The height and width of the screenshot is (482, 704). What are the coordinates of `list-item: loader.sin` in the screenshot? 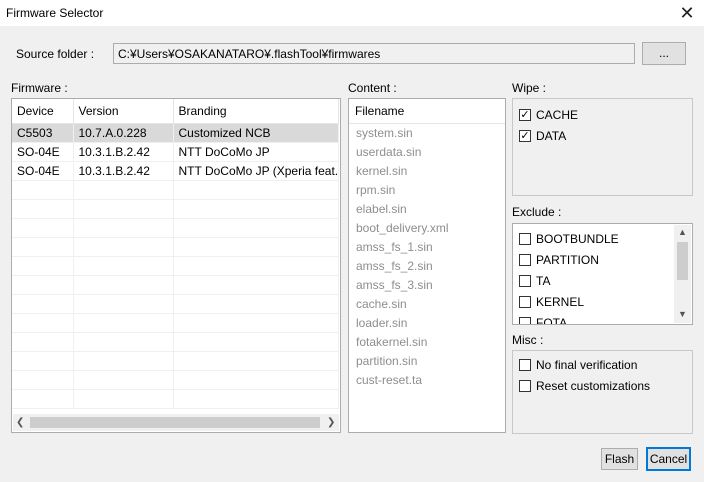 It's located at (427, 323).